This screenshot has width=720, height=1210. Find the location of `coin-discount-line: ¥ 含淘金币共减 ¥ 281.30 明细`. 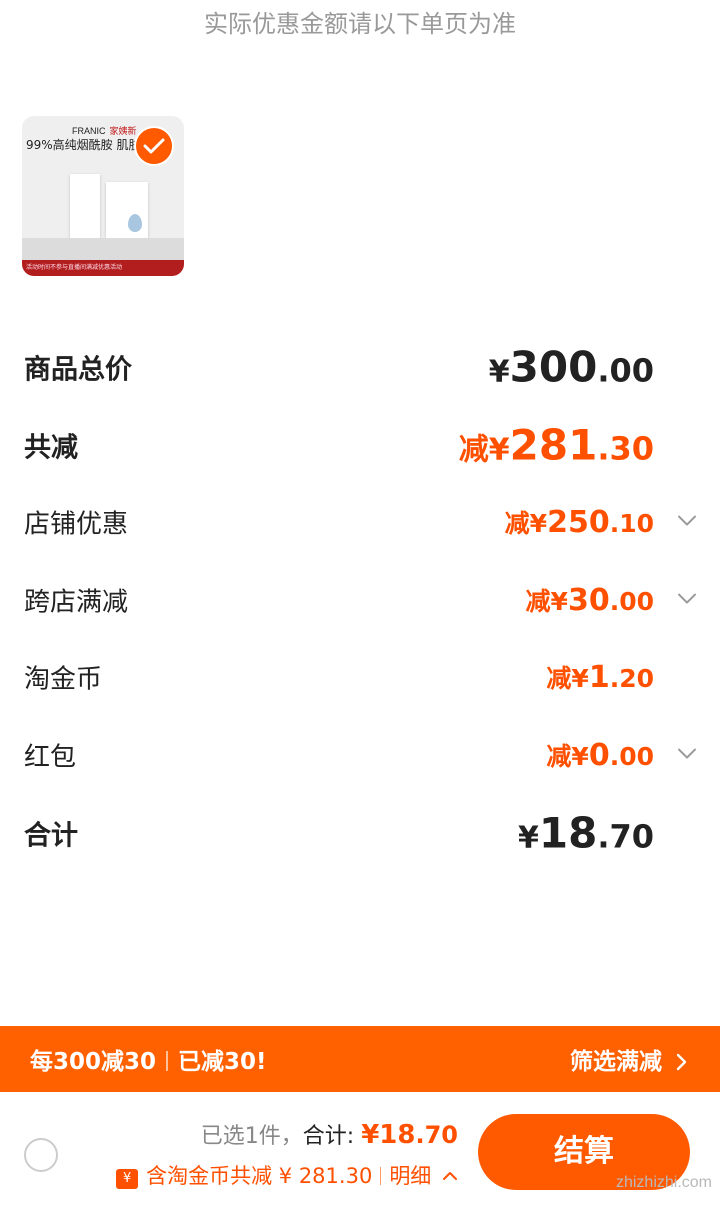

coin-discount-line: ¥ 含淘金币共减 ¥ 281.30 明细 is located at coordinates (287, 1175).